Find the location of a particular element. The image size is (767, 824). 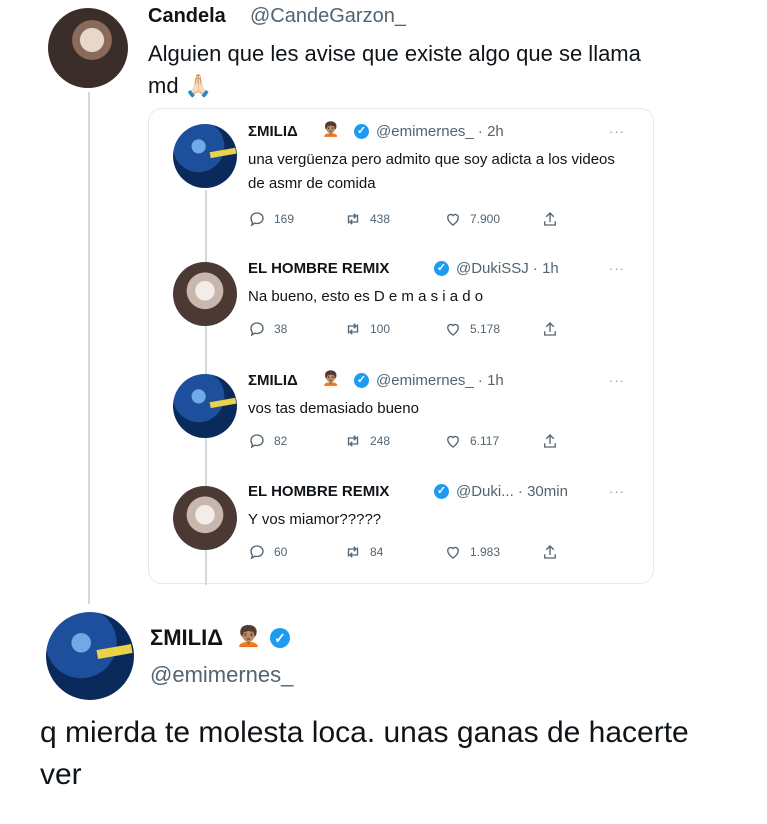

top-tweet-author-handle: @CandeGarzon_ is located at coordinates (328, 16).